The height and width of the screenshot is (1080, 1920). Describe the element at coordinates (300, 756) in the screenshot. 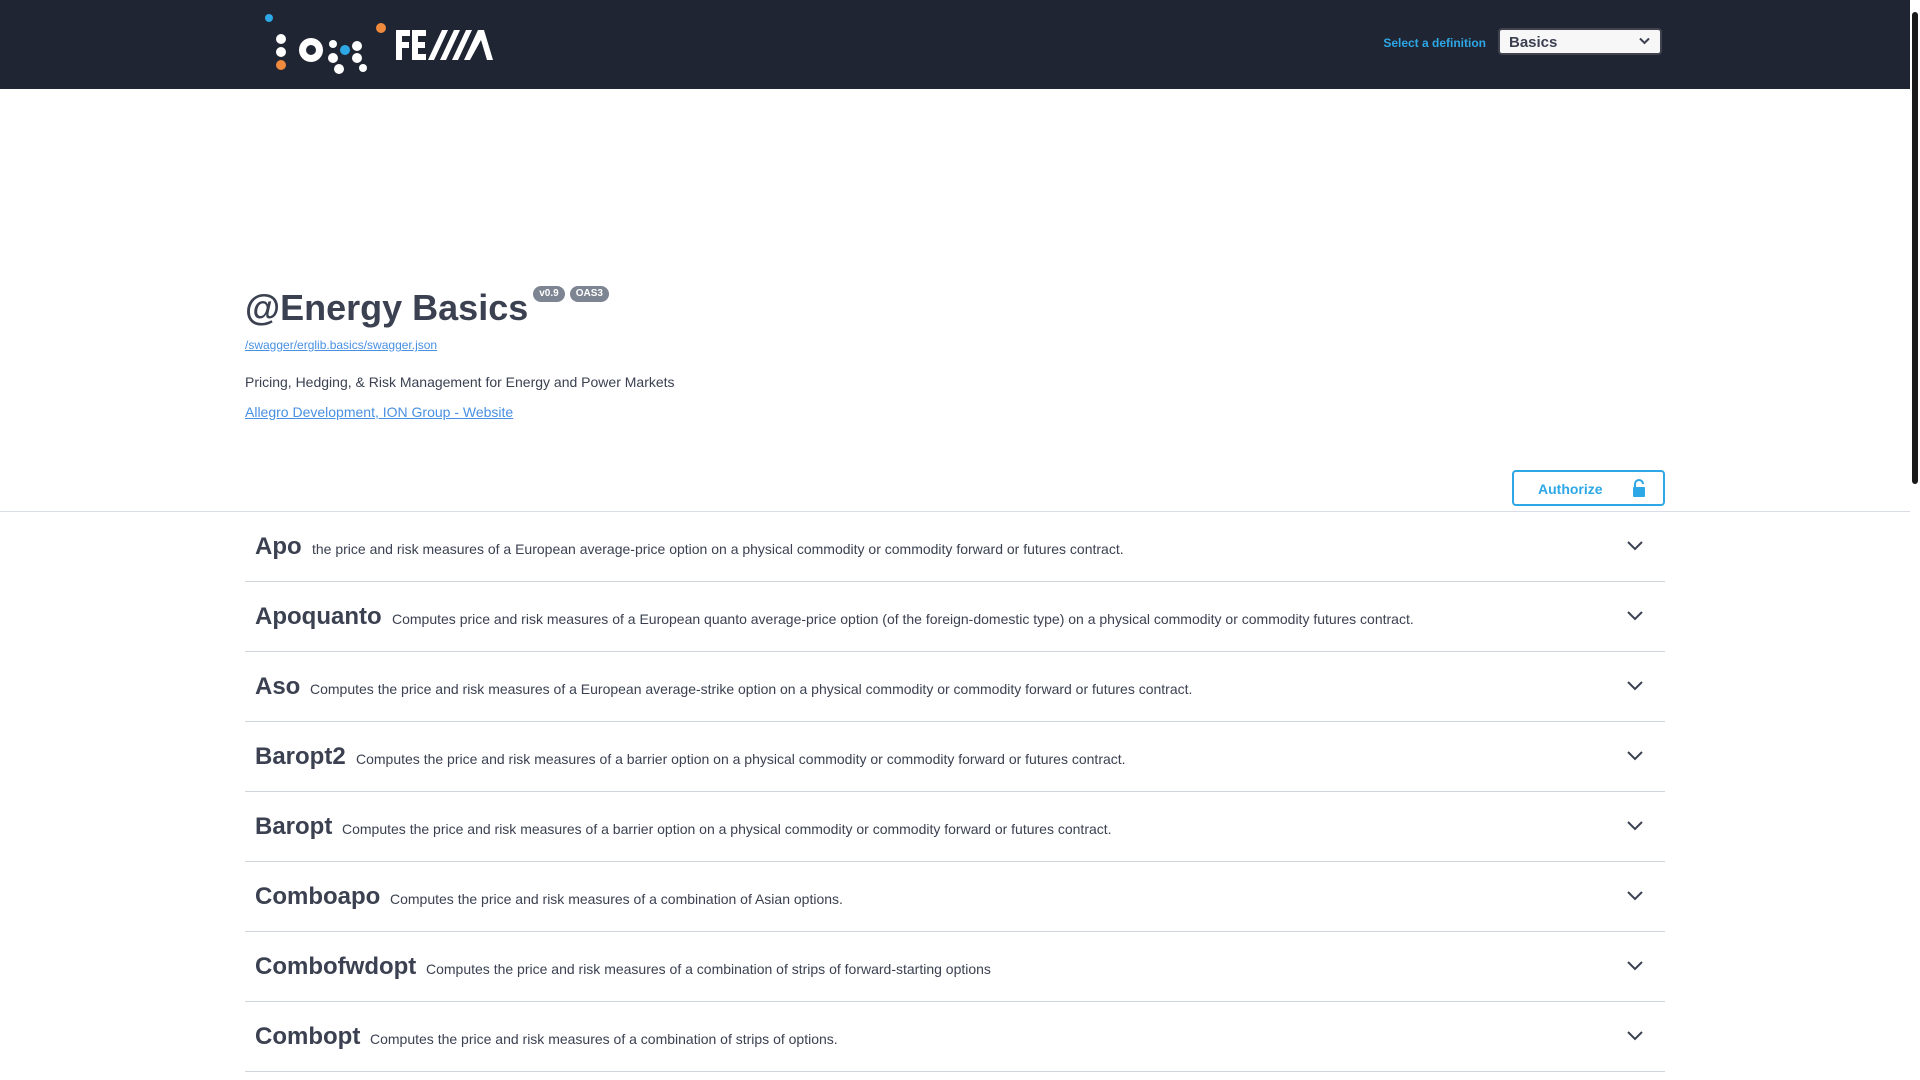

I see `tag-name: Baropt2` at that location.